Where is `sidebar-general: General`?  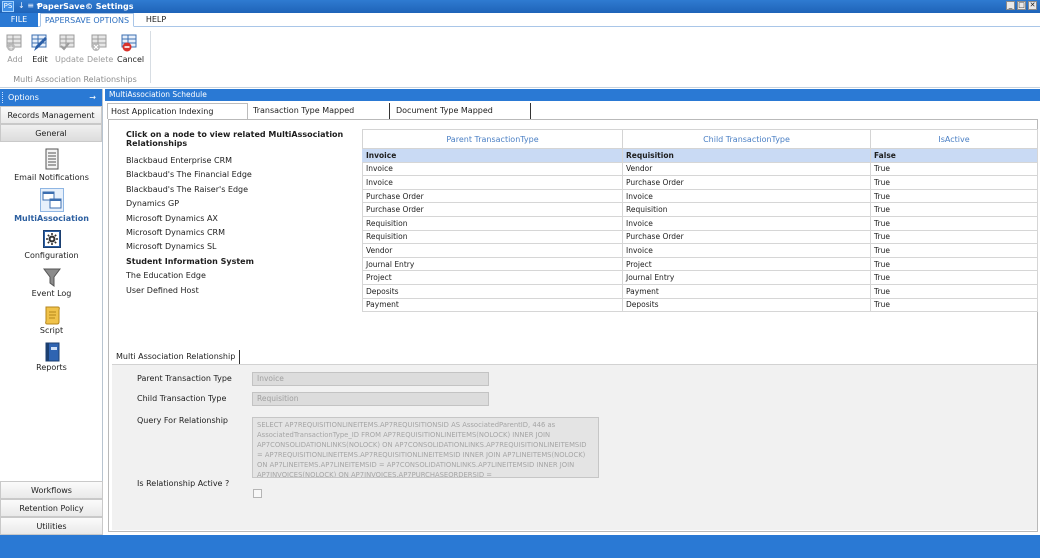 sidebar-general: General is located at coordinates (51, 133).